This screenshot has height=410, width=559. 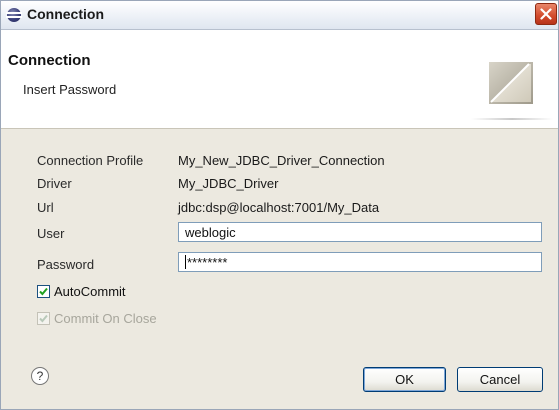 I want to click on password-input: ********, so click(x=360, y=262).